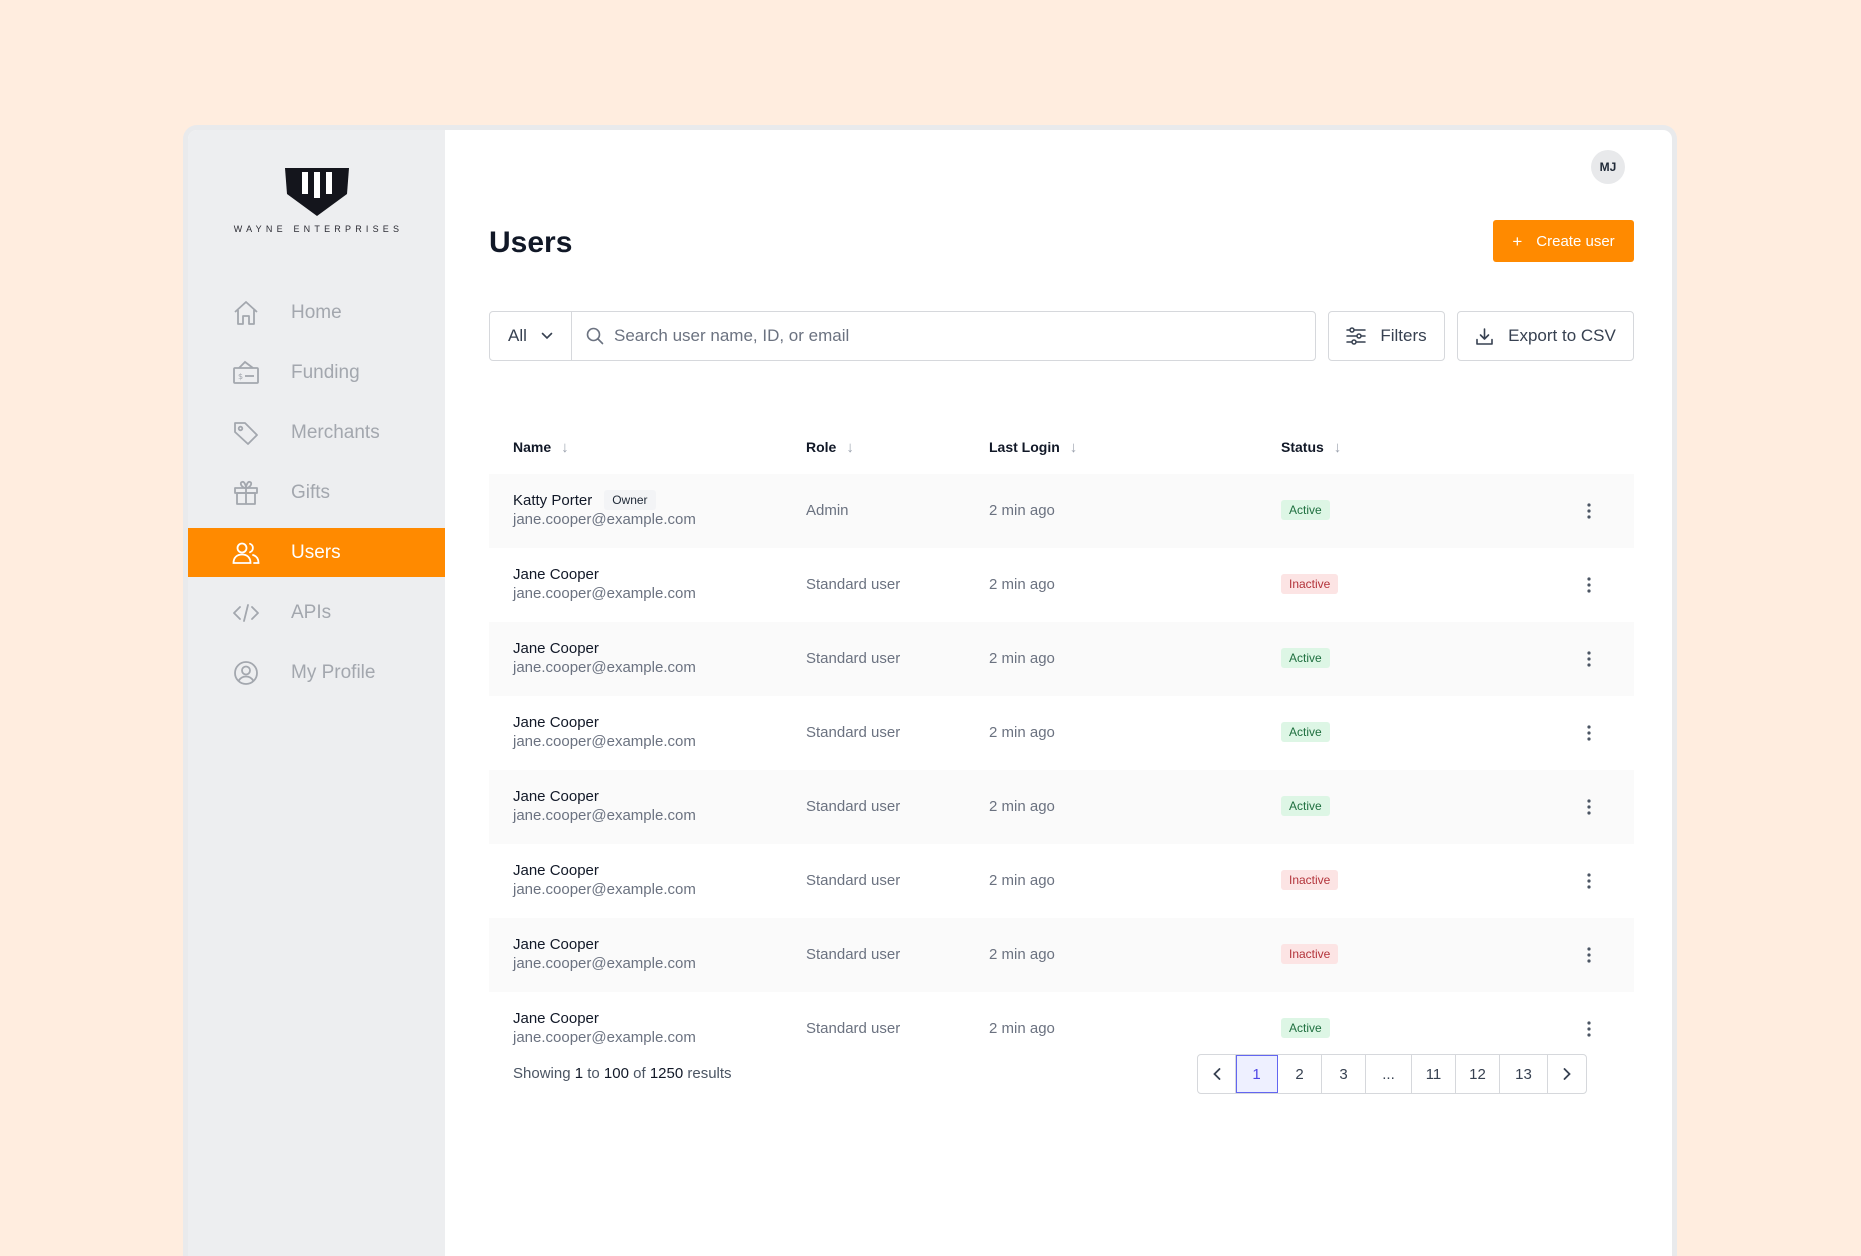 The width and height of the screenshot is (1861, 1256). I want to click on page-button: 12, so click(1478, 1074).